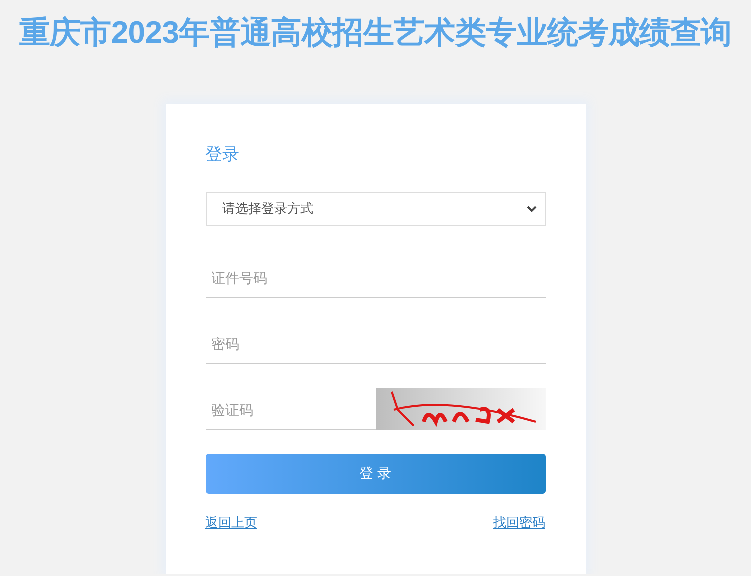 Image resolution: width=751 pixels, height=576 pixels. What do you see at coordinates (531, 209) in the screenshot?
I see `chevron-down-icon` at bounding box center [531, 209].